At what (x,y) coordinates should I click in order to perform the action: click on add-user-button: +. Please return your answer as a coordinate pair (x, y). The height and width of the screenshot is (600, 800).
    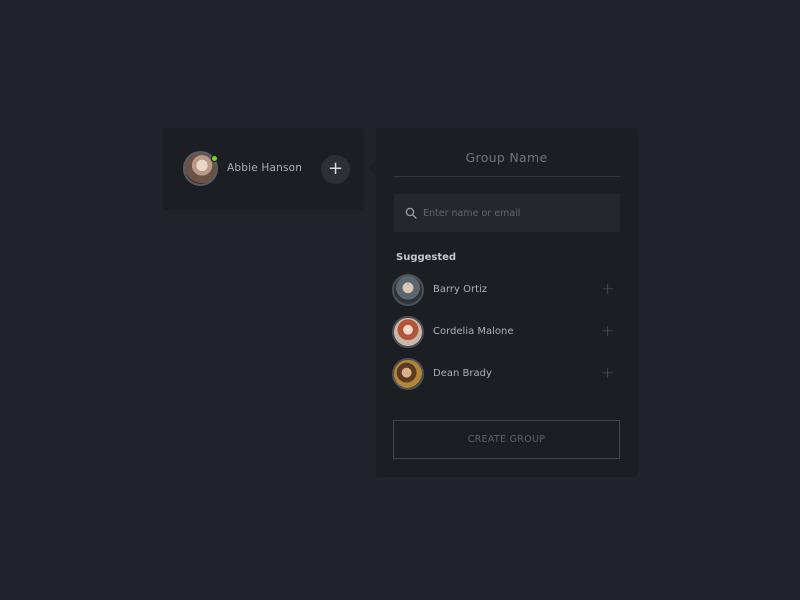
    Looking at the image, I should click on (335, 169).